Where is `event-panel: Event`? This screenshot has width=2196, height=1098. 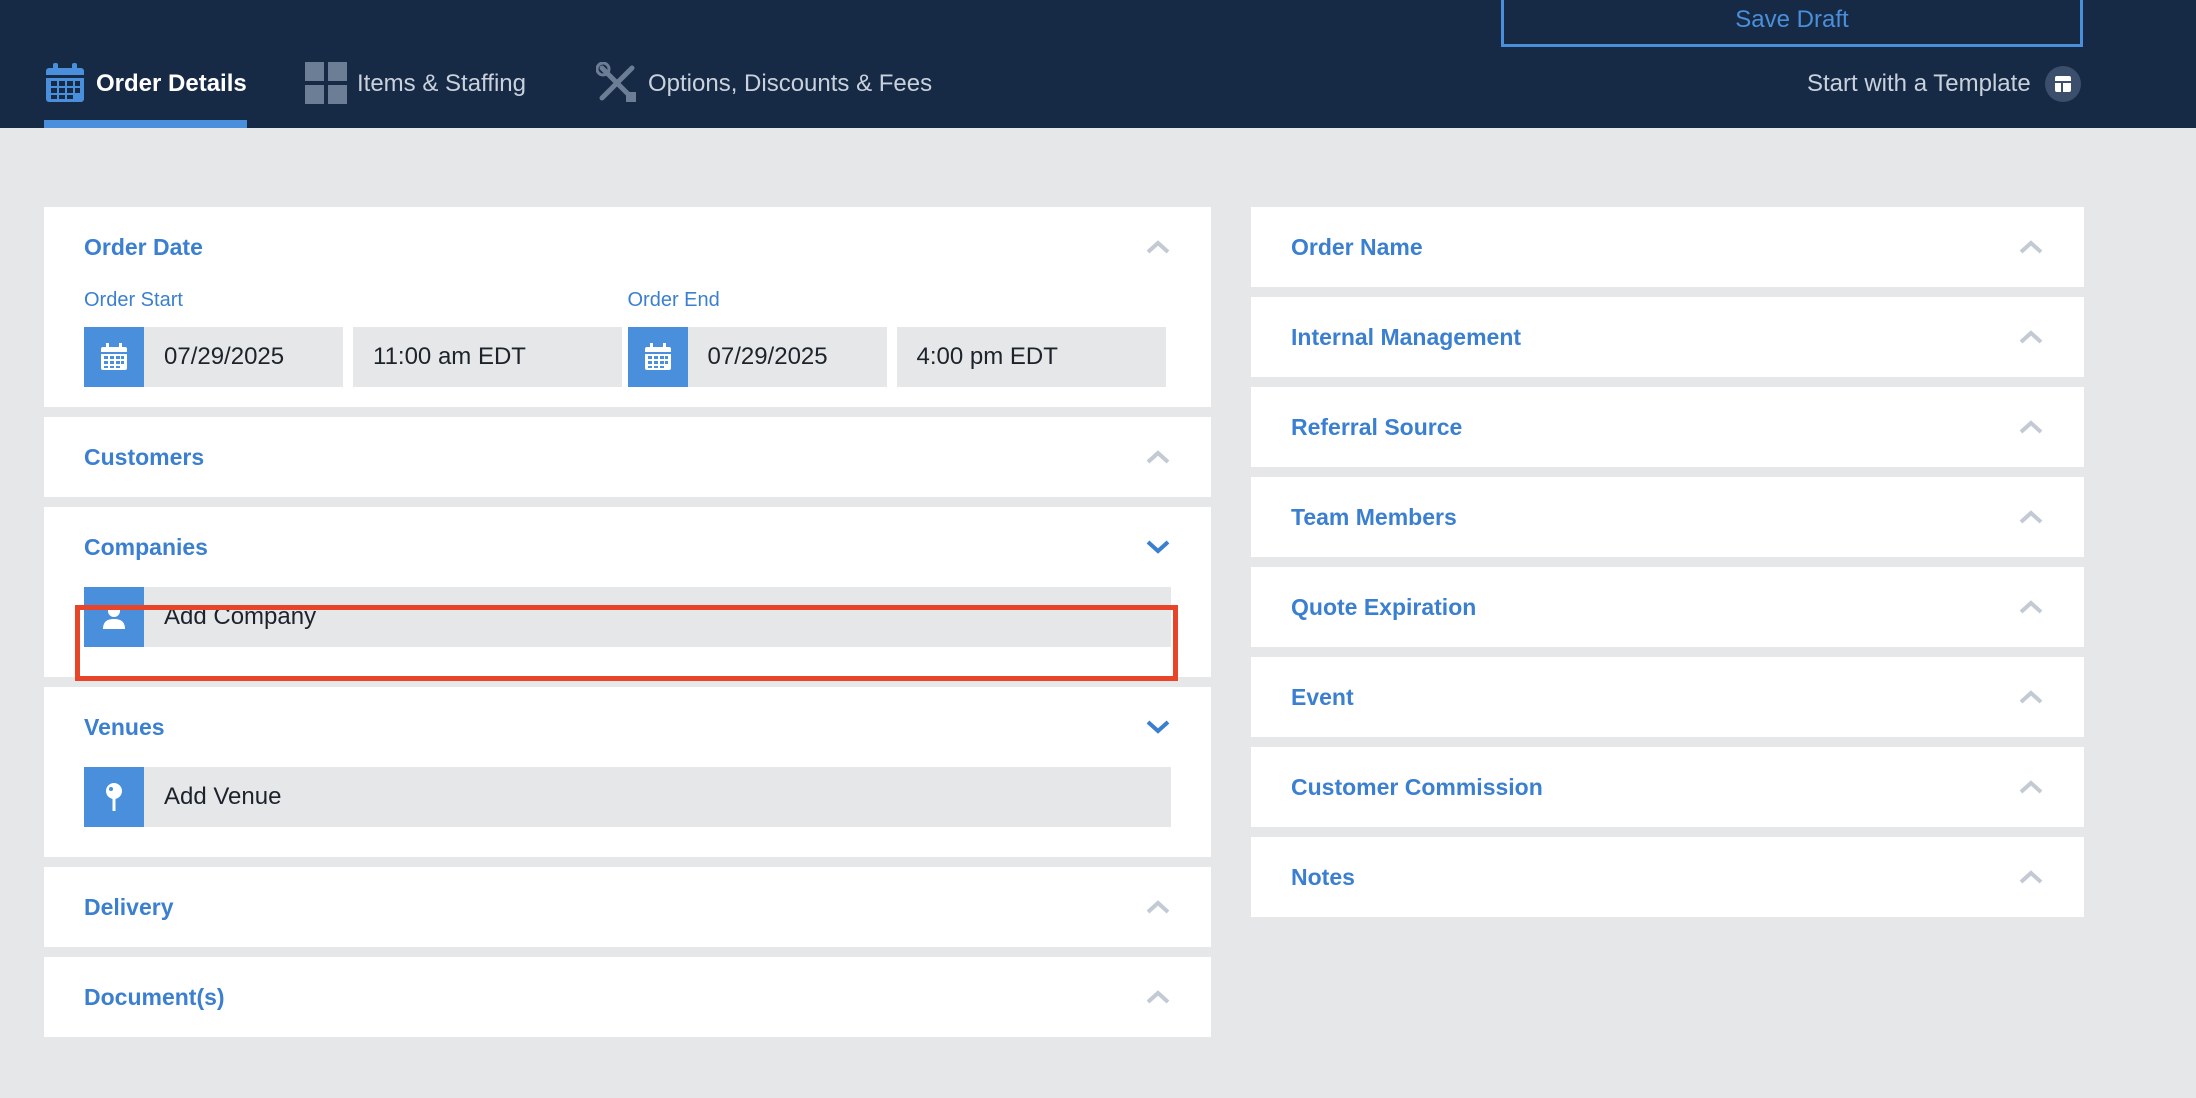
event-panel: Event is located at coordinates (1667, 697).